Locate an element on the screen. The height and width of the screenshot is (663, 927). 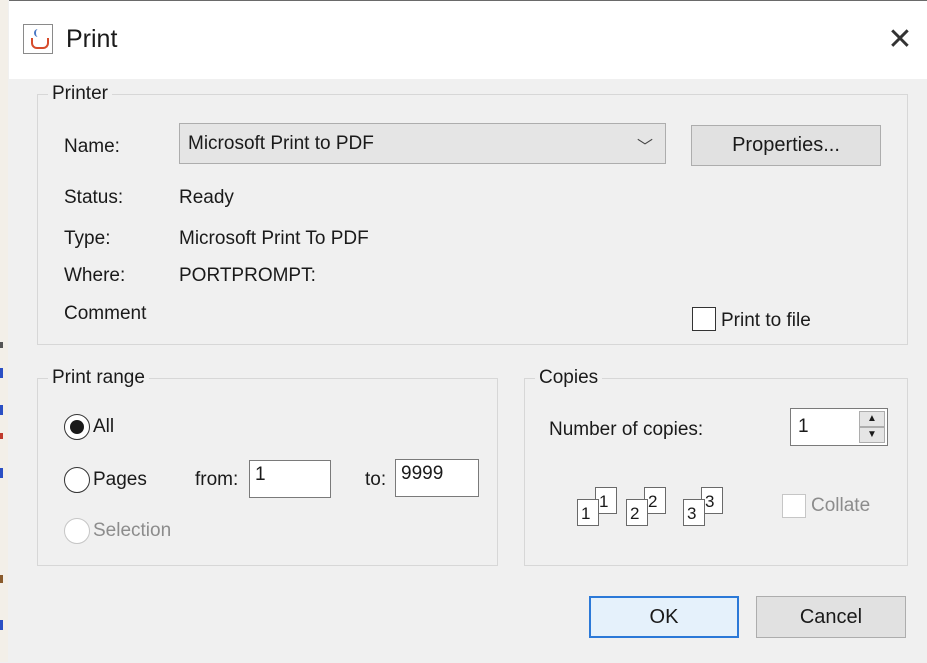
all-radio is located at coordinates (77, 427).